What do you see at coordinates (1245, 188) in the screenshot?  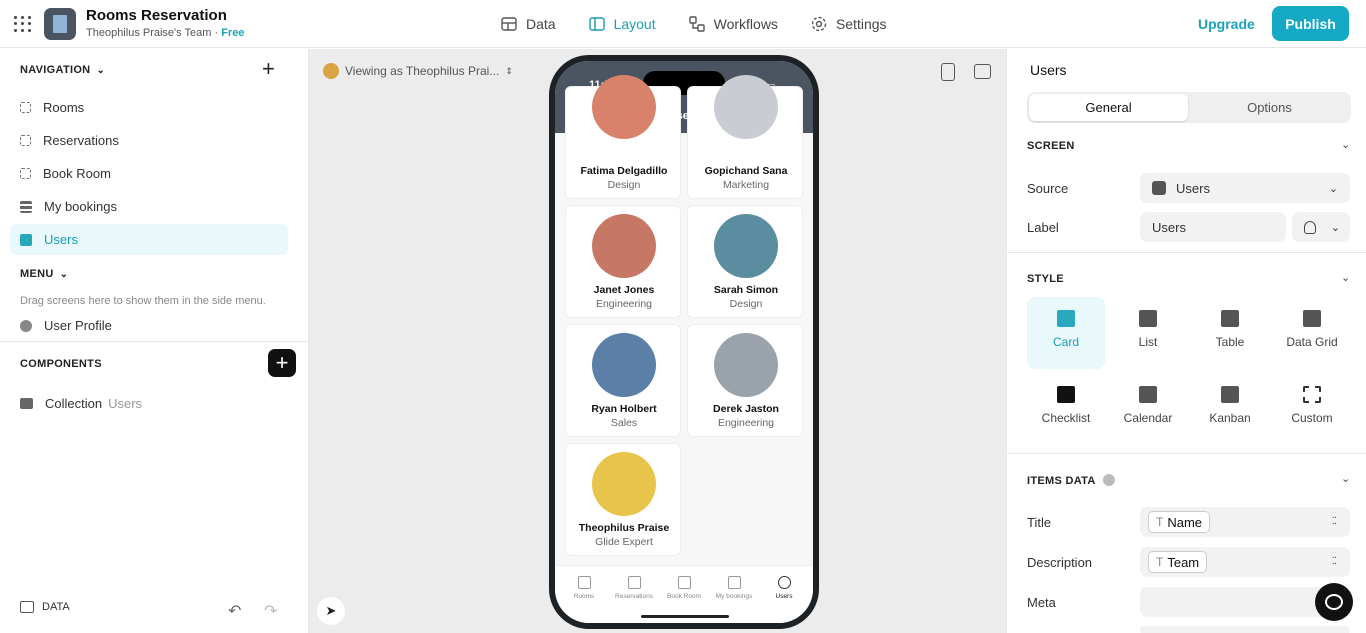 I see `source-select: Users ⌄` at bounding box center [1245, 188].